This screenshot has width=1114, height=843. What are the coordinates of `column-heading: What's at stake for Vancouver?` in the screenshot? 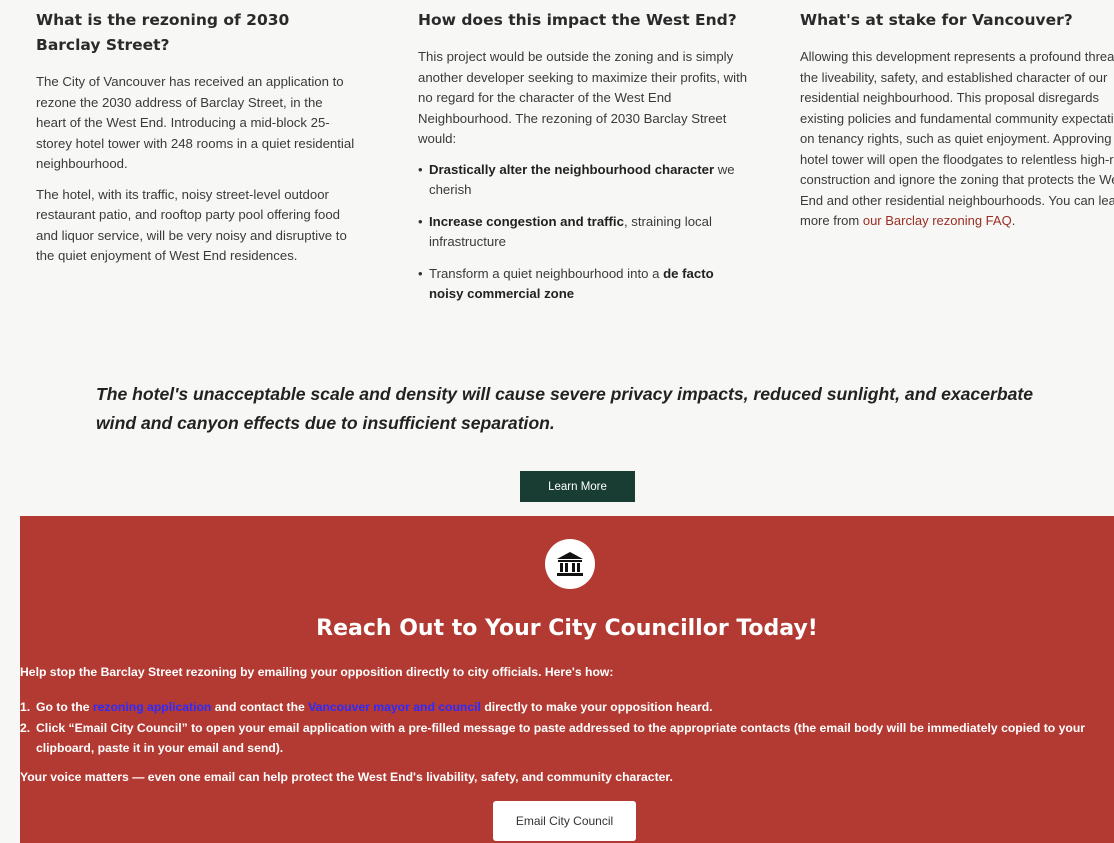 It's located at (936, 20).